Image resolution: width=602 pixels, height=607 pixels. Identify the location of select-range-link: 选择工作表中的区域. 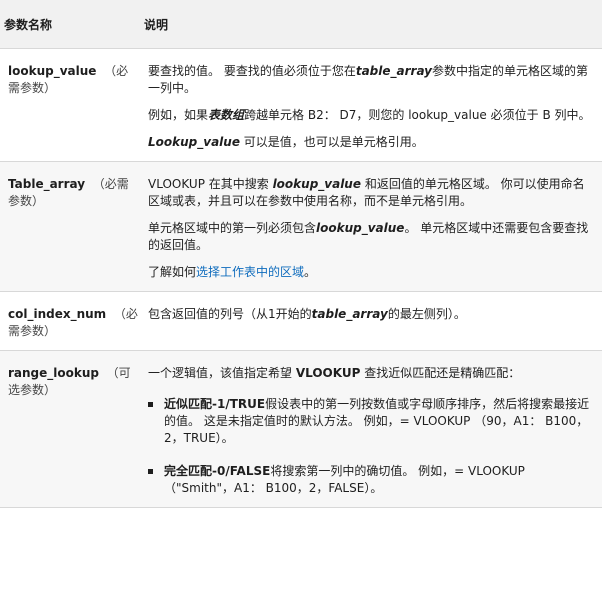
(250, 272).